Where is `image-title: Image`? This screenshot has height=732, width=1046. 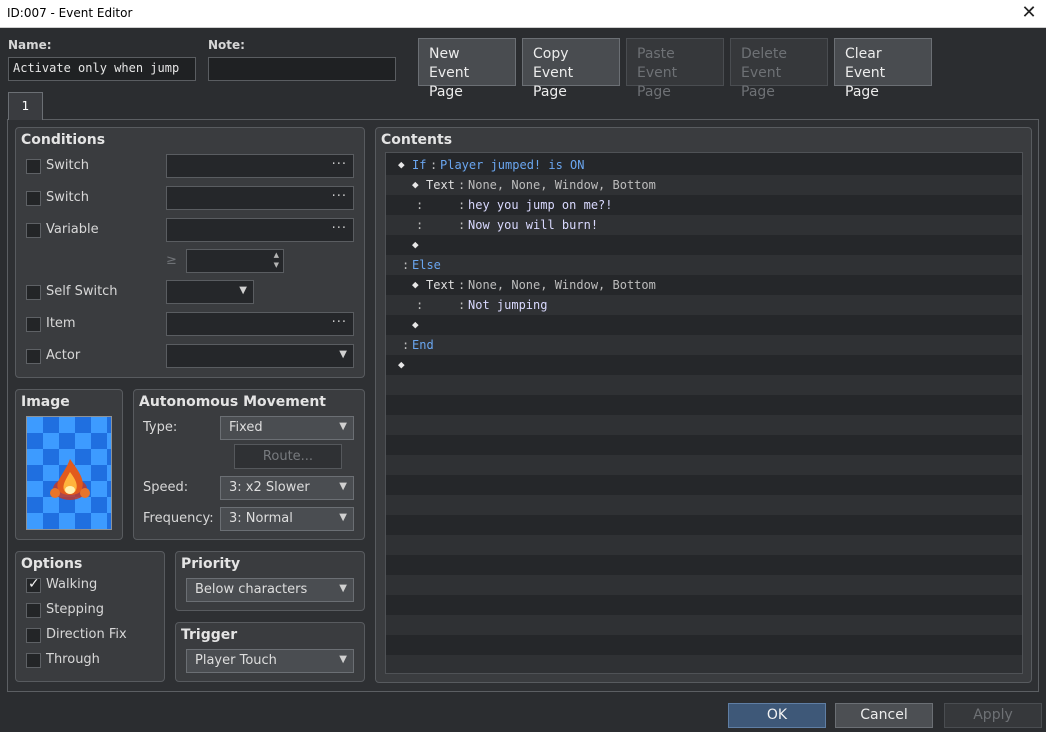 image-title: Image is located at coordinates (45, 402).